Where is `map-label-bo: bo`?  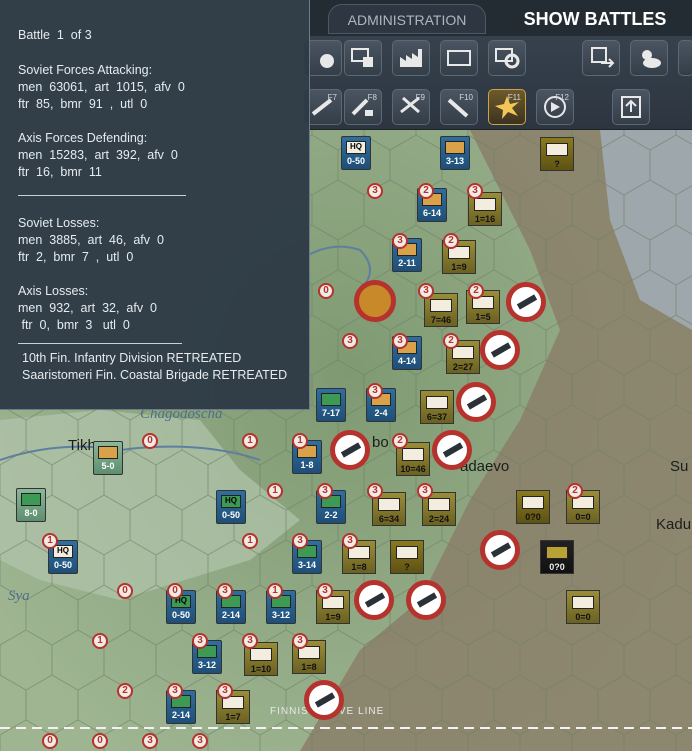 map-label-bo: bo is located at coordinates (380, 442).